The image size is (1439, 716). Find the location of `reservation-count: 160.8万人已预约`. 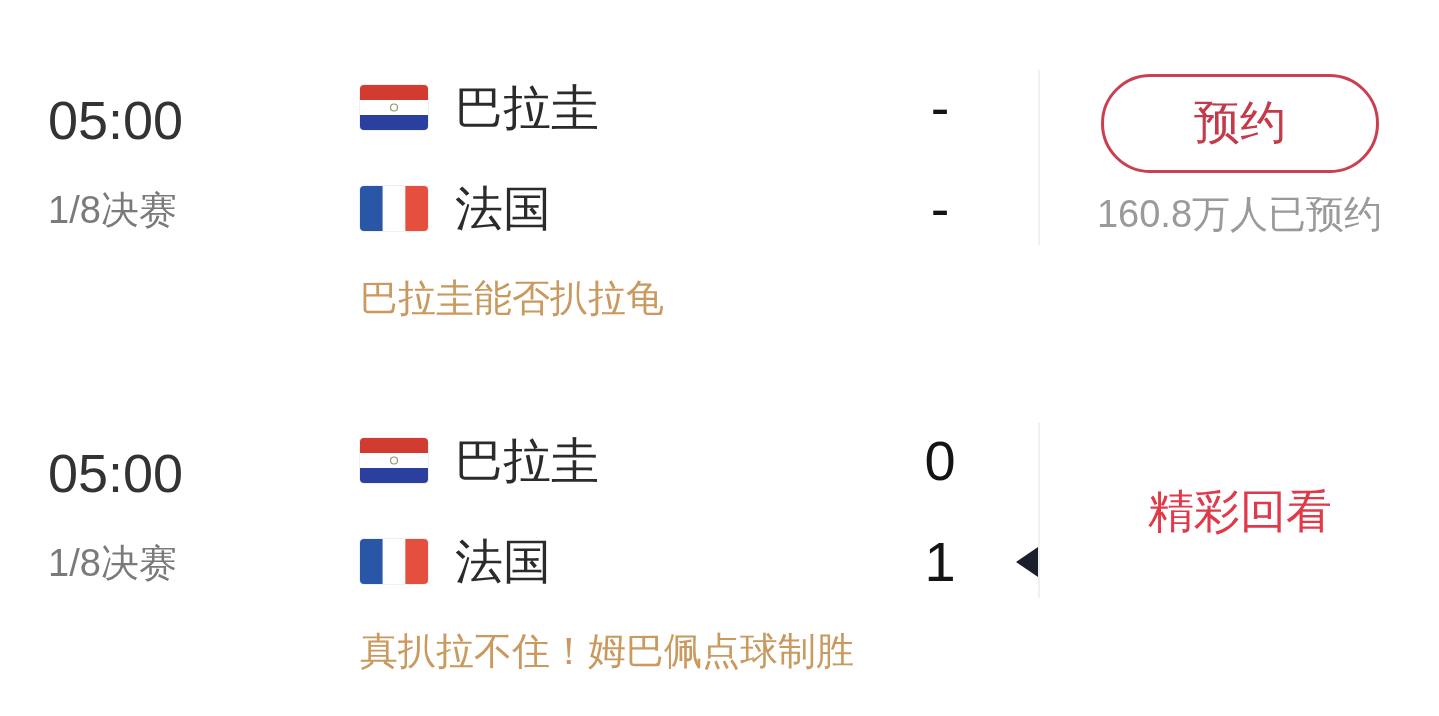

reservation-count: 160.8万人已预约 is located at coordinates (1239, 213).